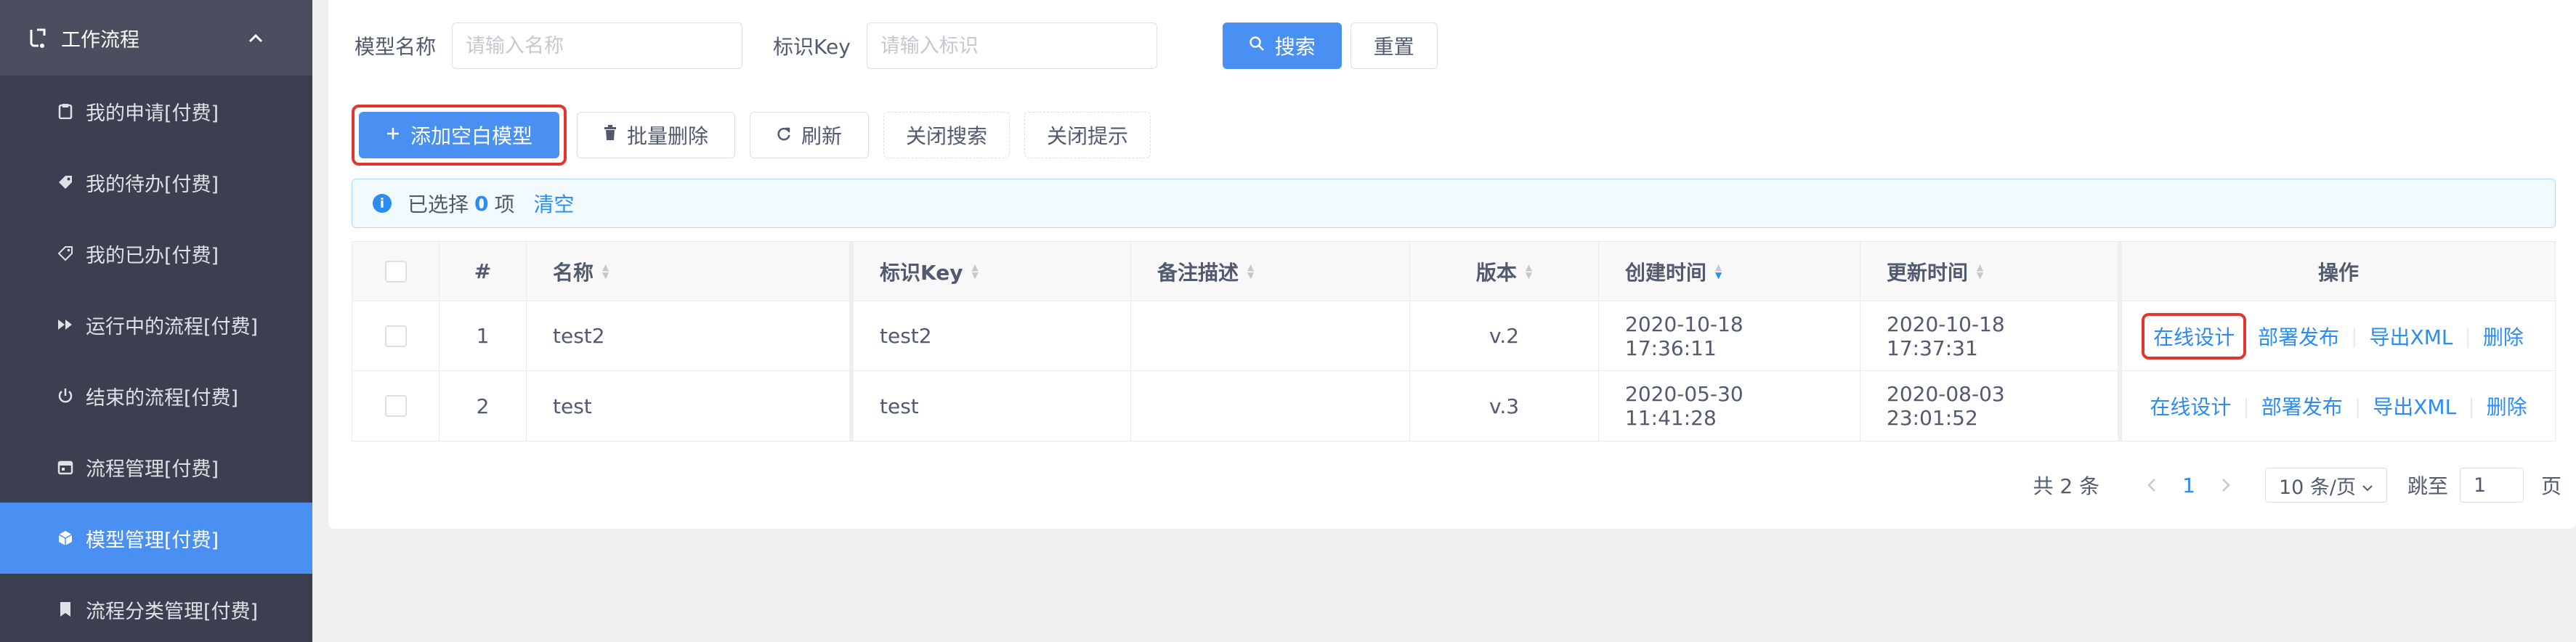 This screenshot has height=642, width=2576. I want to click on sort-desc-active-icon: ▲ ▼, so click(1718, 271).